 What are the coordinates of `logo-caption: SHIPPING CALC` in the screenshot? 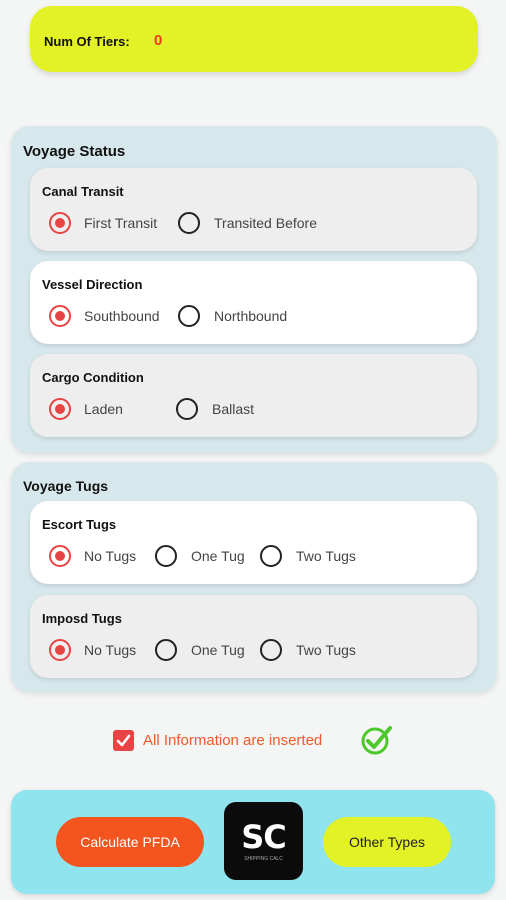 It's located at (263, 858).